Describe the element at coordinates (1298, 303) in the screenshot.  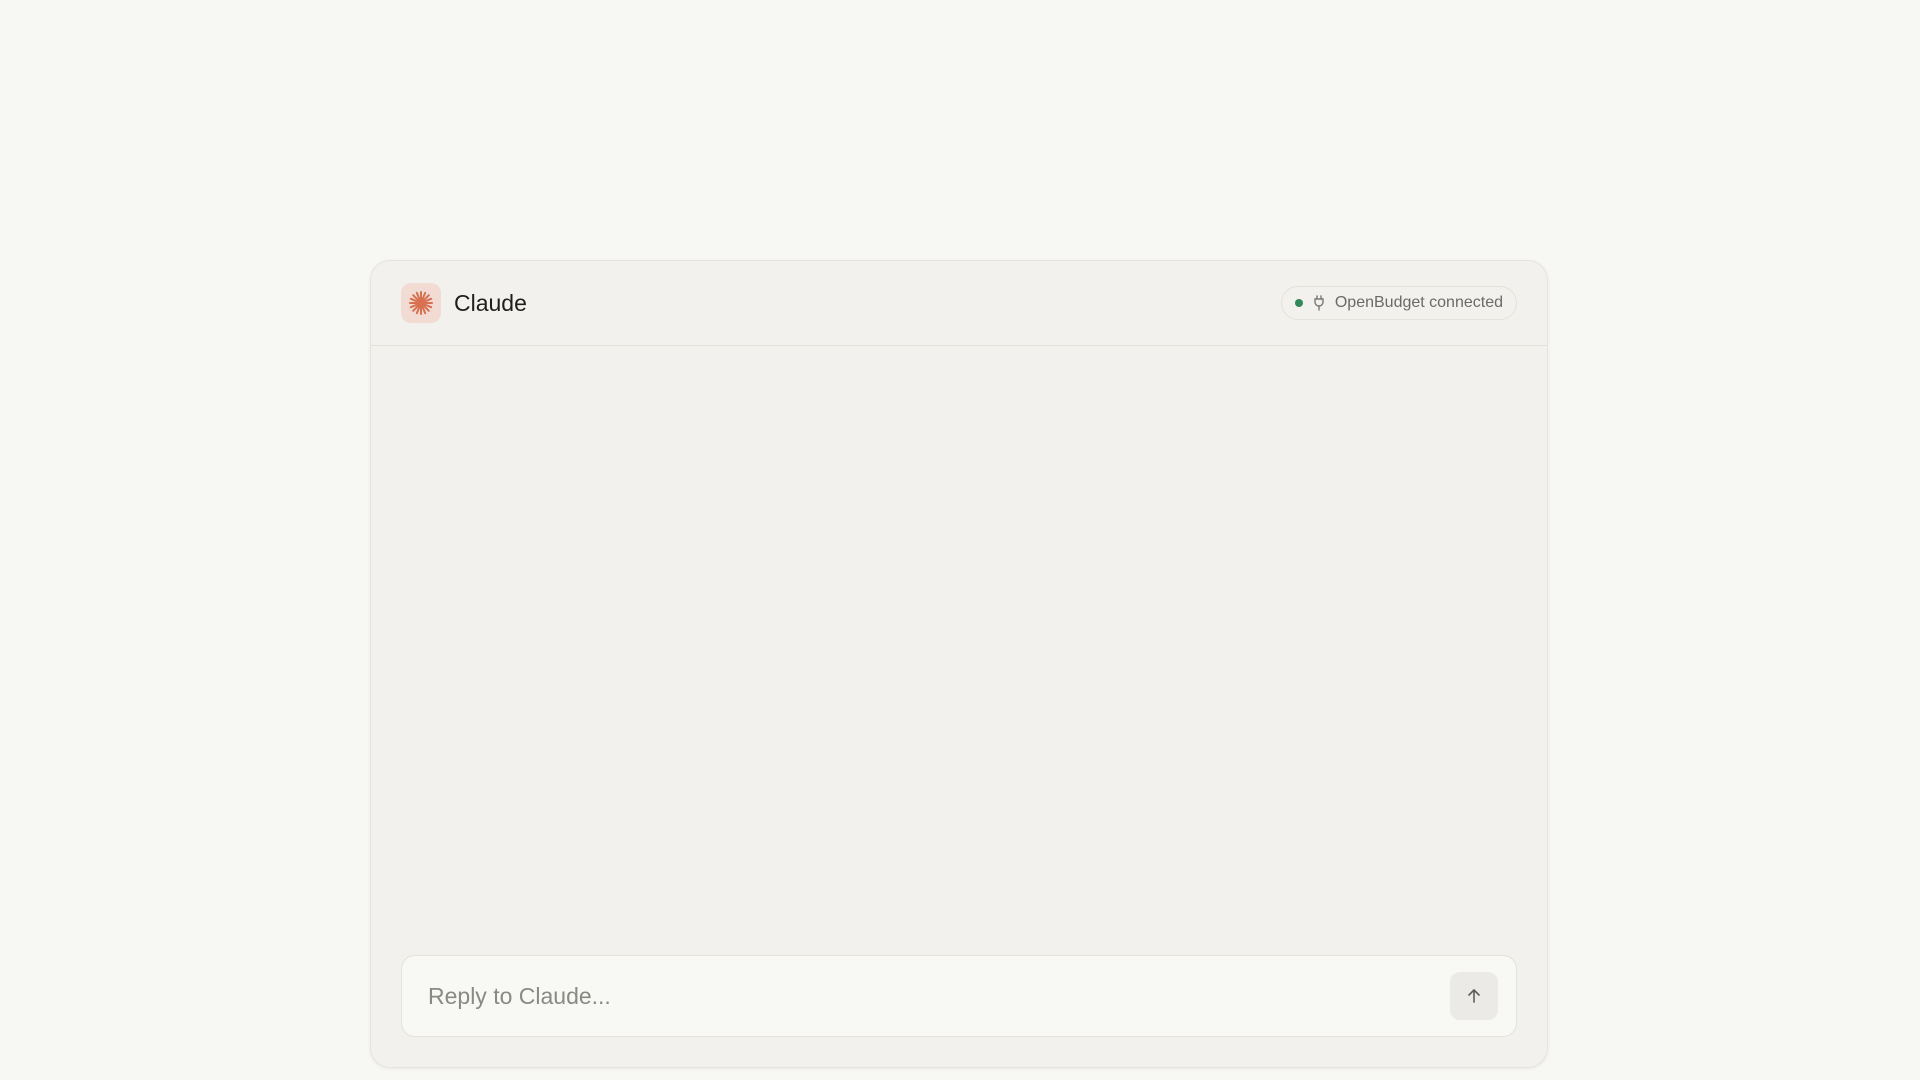
I see `status-dot-icon` at that location.